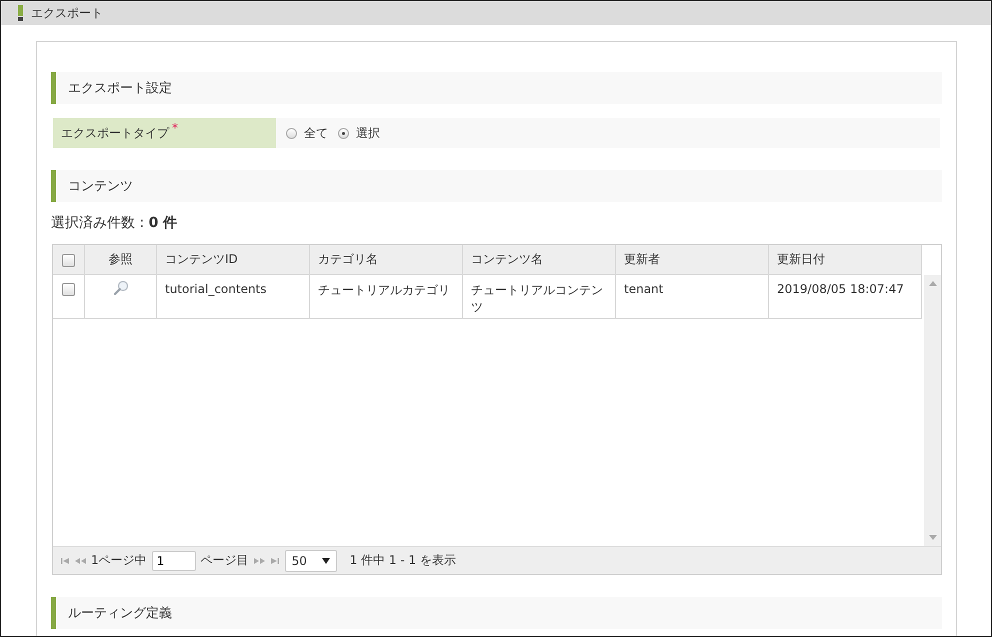  What do you see at coordinates (120, 259) in the screenshot?
I see `column-header: 参照` at bounding box center [120, 259].